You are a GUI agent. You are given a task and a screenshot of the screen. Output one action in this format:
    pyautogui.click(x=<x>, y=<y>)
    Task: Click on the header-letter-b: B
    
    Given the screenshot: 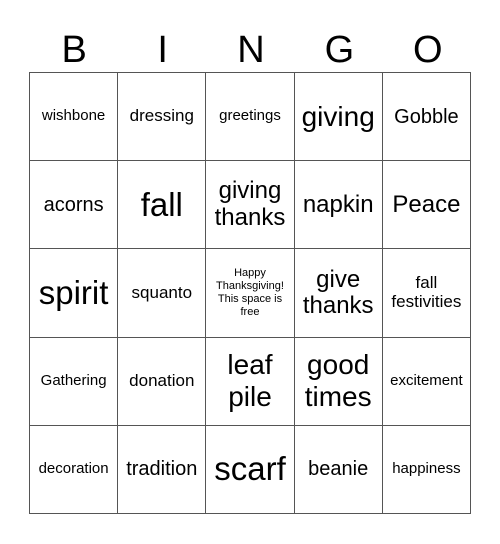 What is the action you would take?
    pyautogui.click(x=74, y=50)
    